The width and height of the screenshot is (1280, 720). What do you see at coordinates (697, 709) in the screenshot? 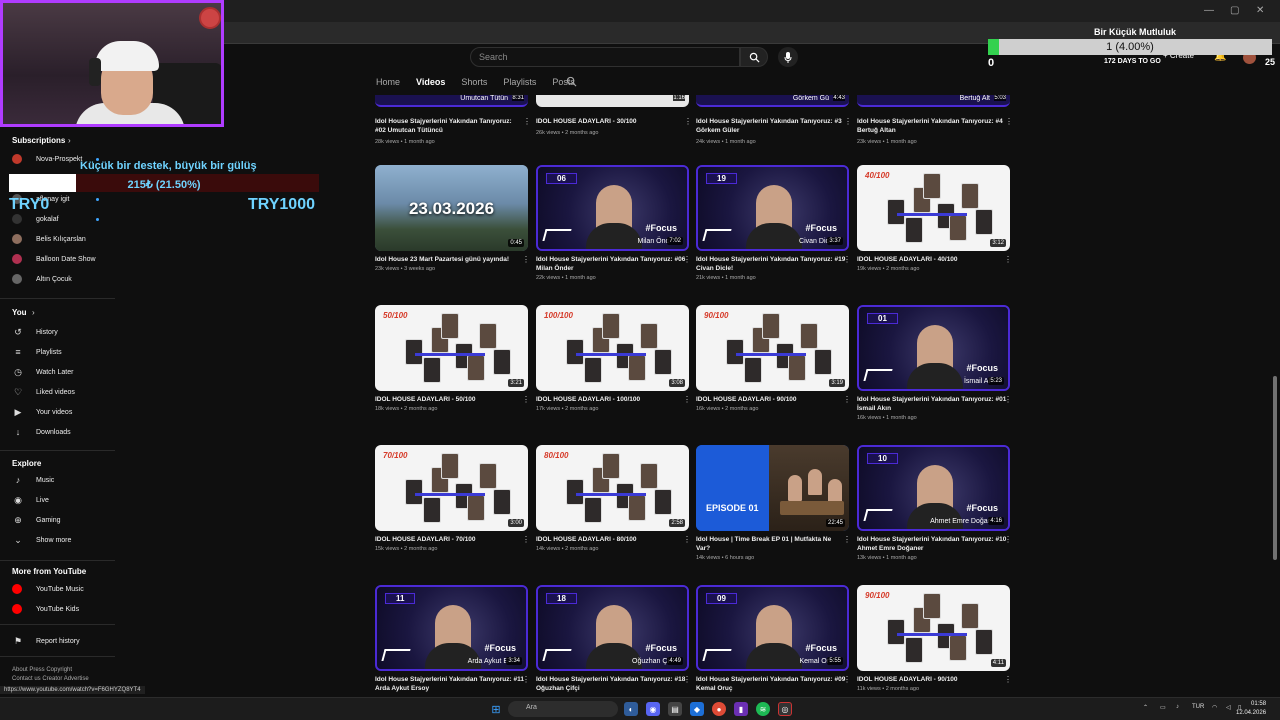
I see `vscode-icon: ◆` at bounding box center [697, 709].